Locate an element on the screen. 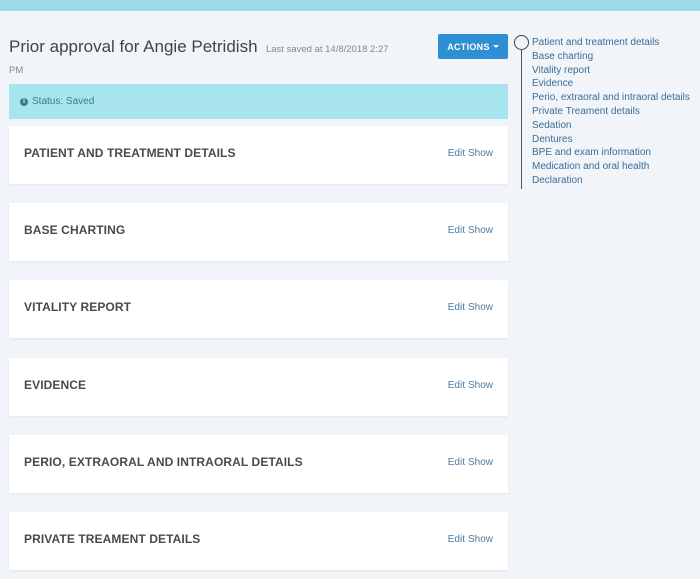 The image size is (700, 579). toc-link: Private Treament details is located at coordinates (611, 112).